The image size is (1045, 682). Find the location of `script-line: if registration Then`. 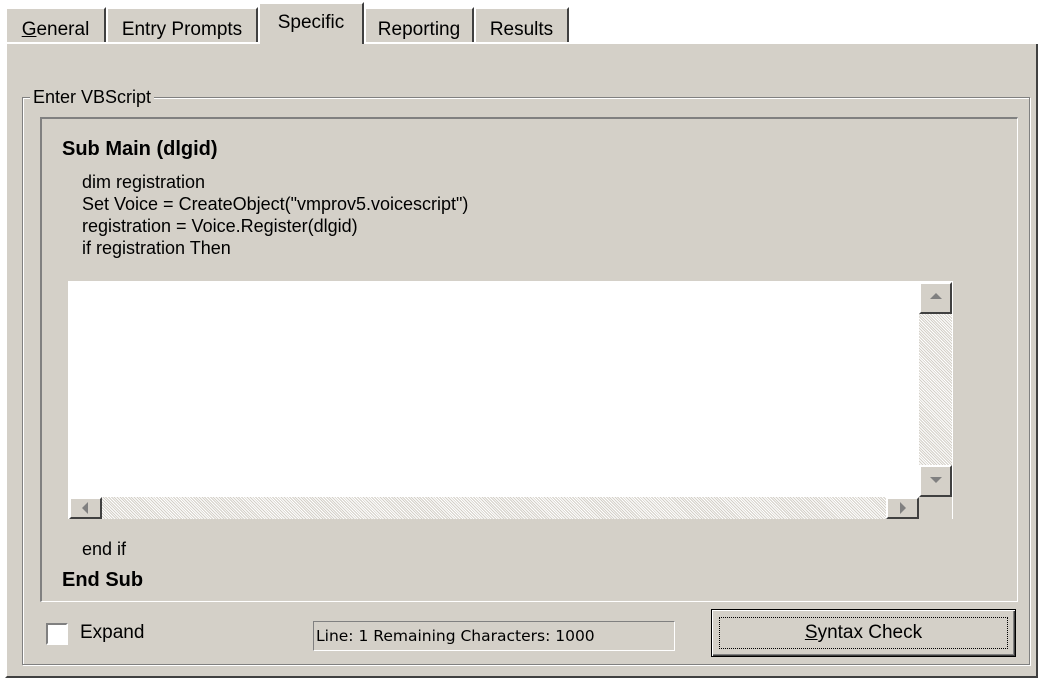

script-line: if registration Then is located at coordinates (156, 248).